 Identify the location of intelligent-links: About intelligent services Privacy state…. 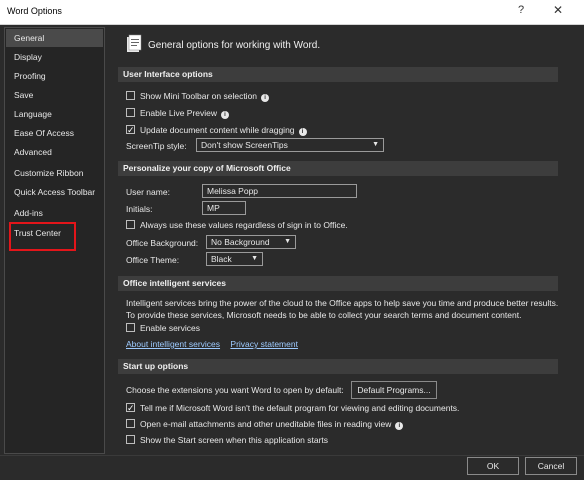
(212, 344).